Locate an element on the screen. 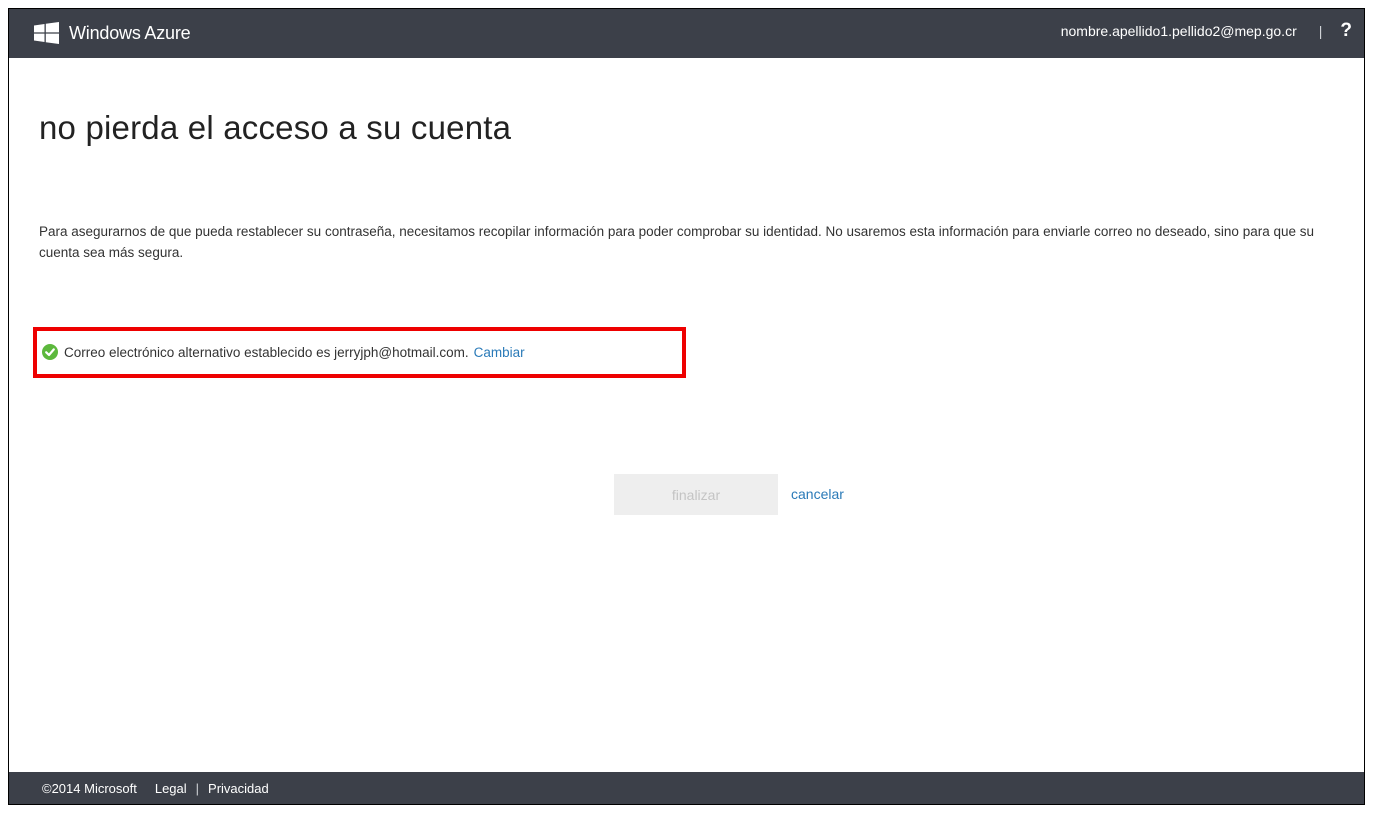 This screenshot has width=1375, height=813. change-link: Cambiar is located at coordinates (499, 352).